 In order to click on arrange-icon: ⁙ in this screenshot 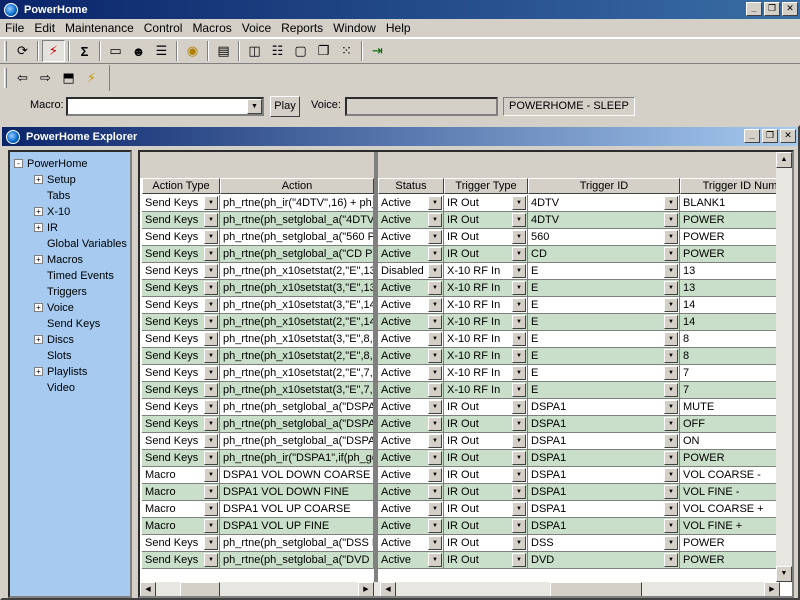, I will do `click(346, 51)`.